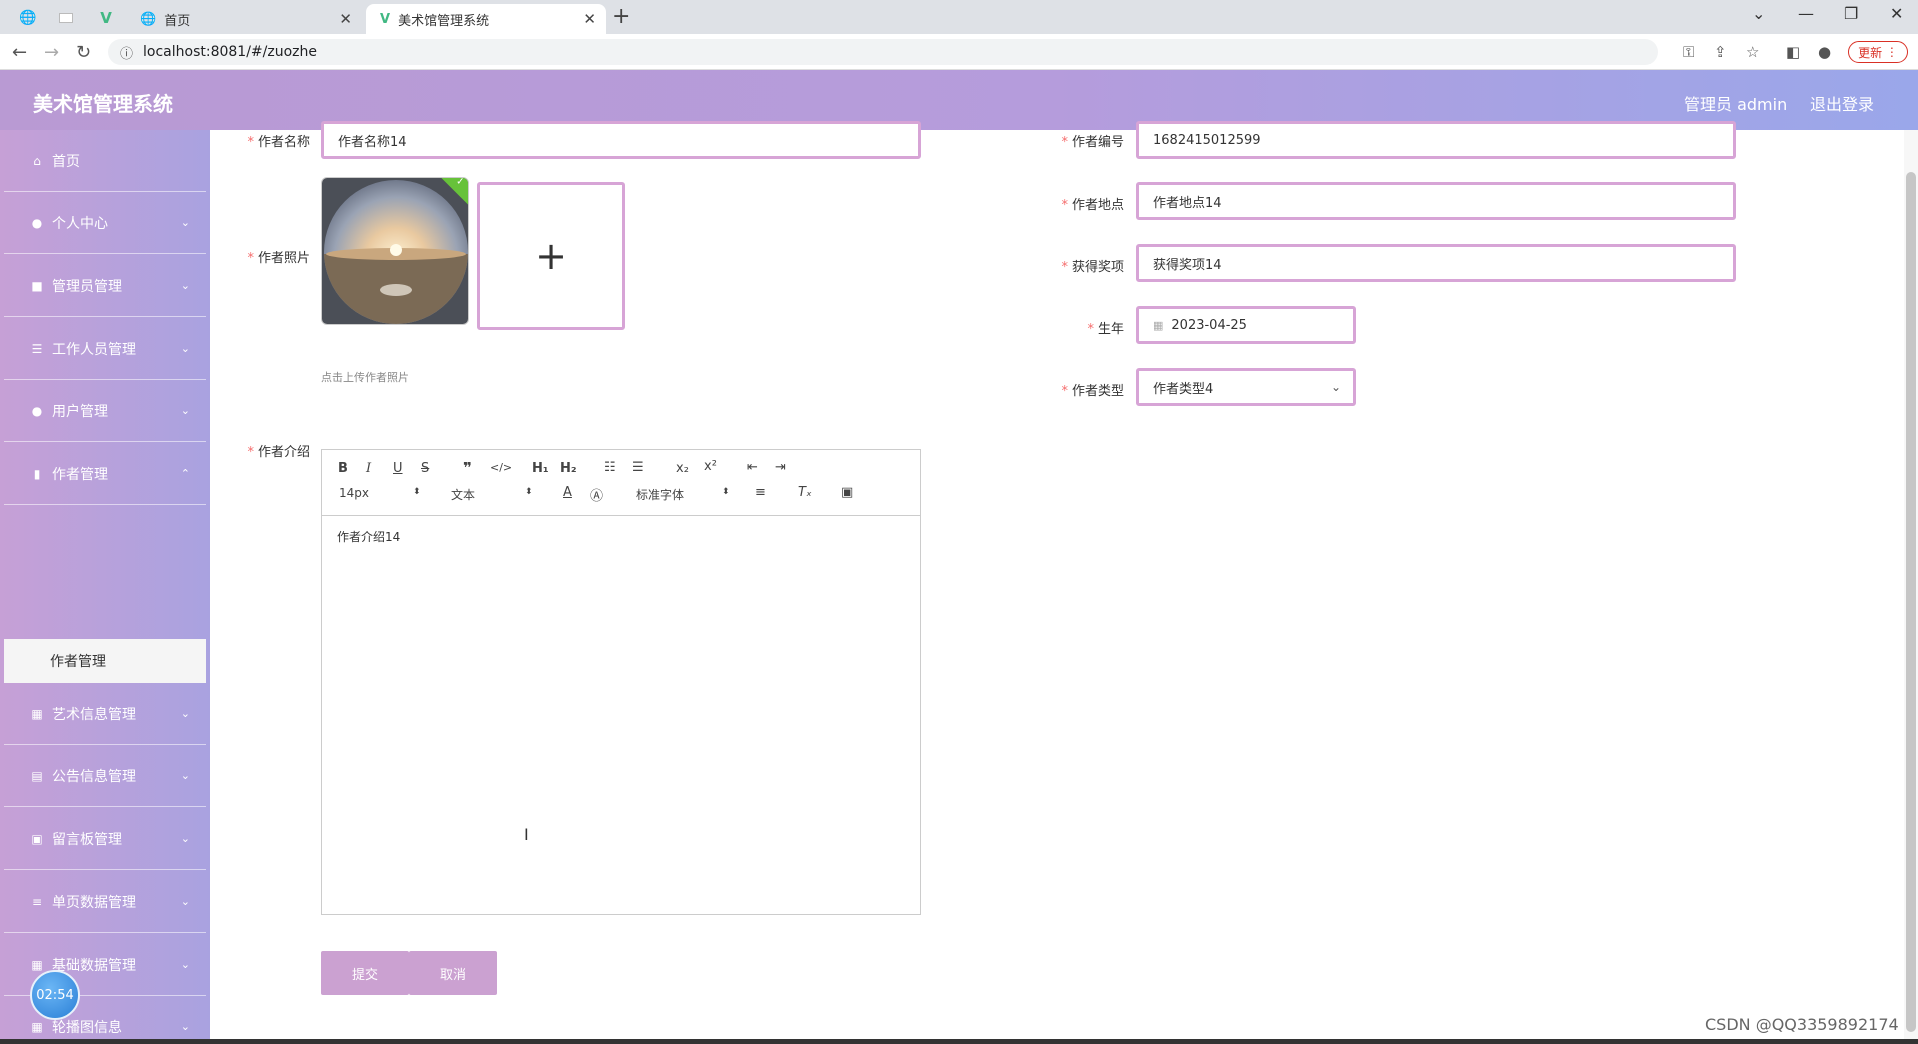 Image resolution: width=1918 pixels, height=1044 pixels. What do you see at coordinates (244, 19) in the screenshot?
I see `tab-home: 🌐 首页 ✕` at bounding box center [244, 19].